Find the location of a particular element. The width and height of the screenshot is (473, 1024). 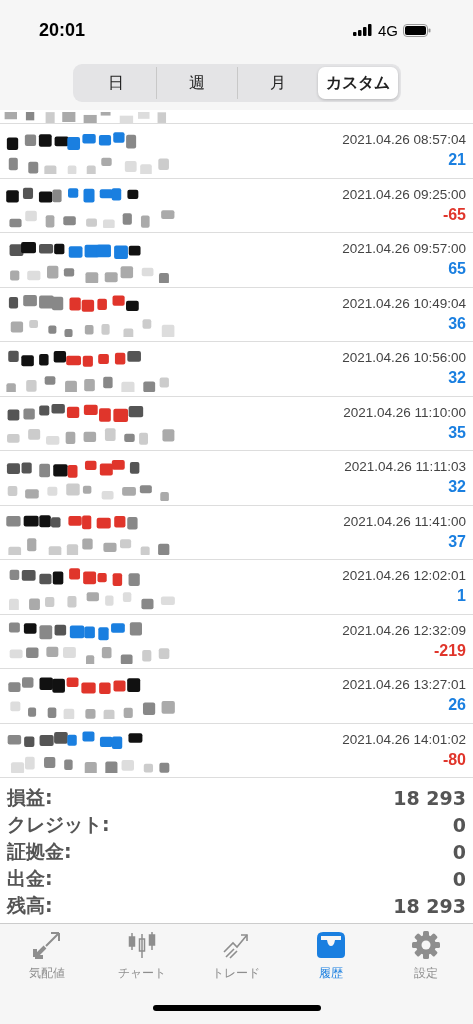

deal-time: 2021.04.26 09:57:00 is located at coordinates (404, 249).